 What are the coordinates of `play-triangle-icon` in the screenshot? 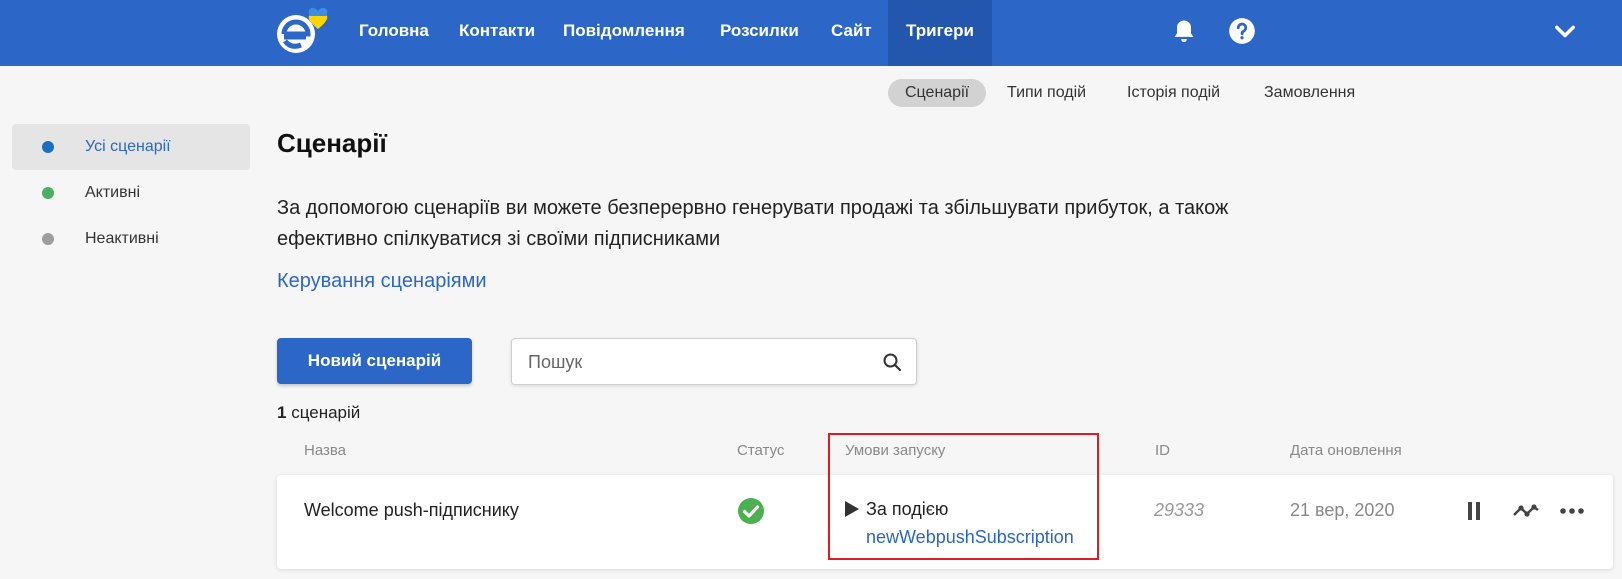 It's located at (852, 509).